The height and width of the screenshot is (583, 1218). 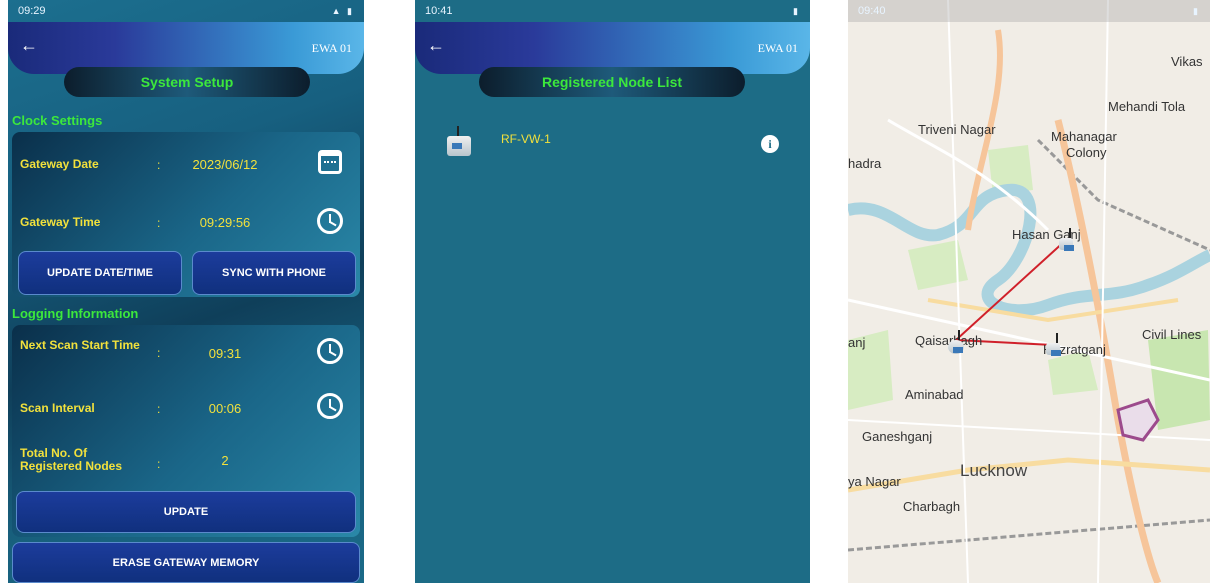 I want to click on gateway-date-value: 2023/06/12, so click(x=225, y=164).